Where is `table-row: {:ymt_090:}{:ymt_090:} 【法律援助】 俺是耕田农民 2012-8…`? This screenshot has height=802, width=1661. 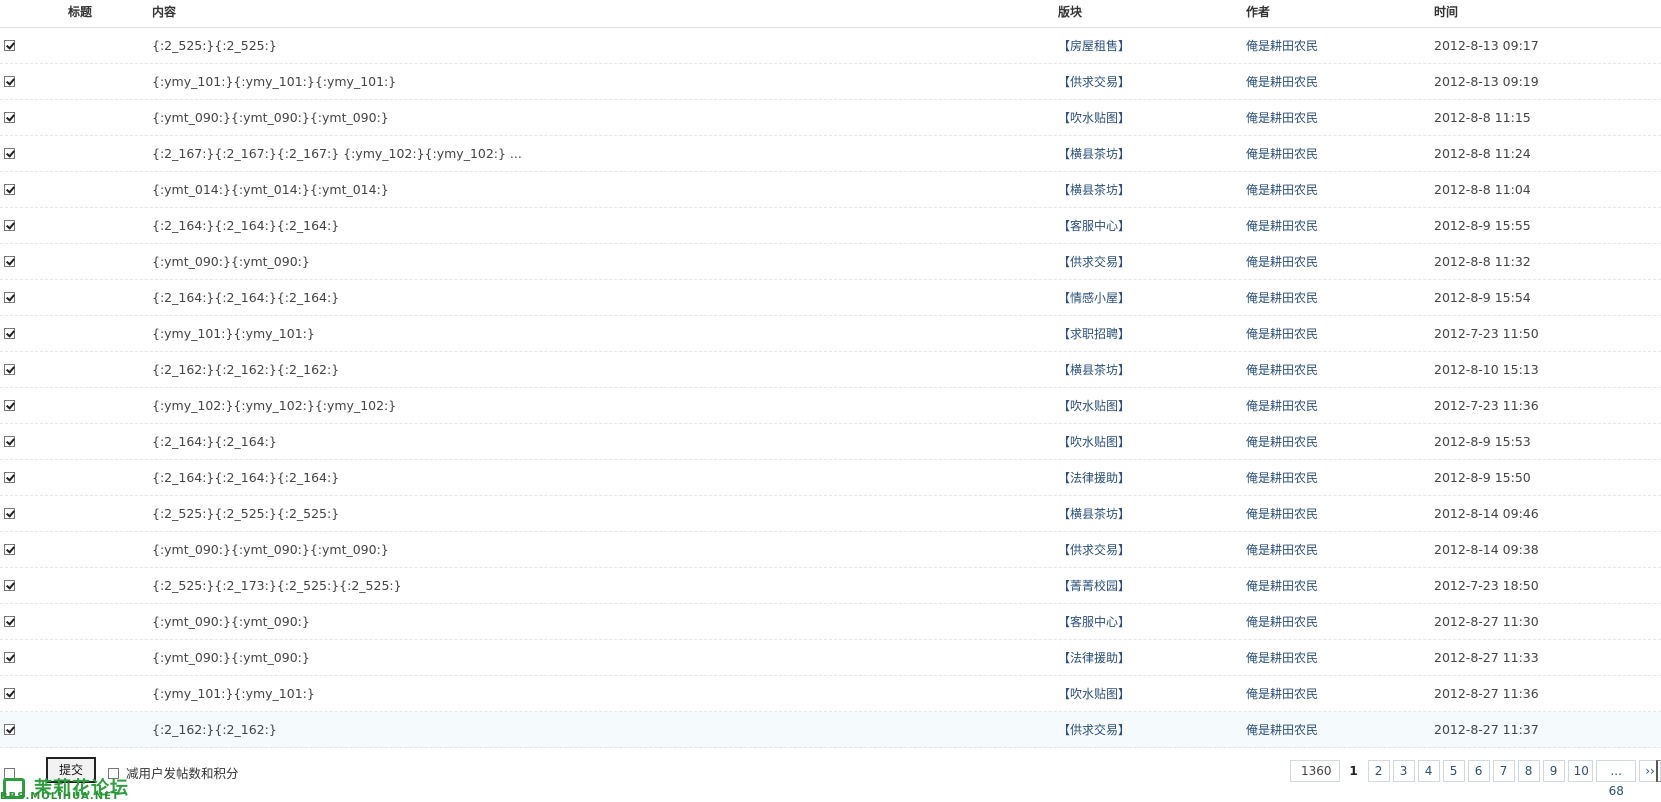
table-row: {:ymt_090:}{:ymt_090:} 【法律援助】 俺是耕田农民 2012-8… is located at coordinates (830, 658).